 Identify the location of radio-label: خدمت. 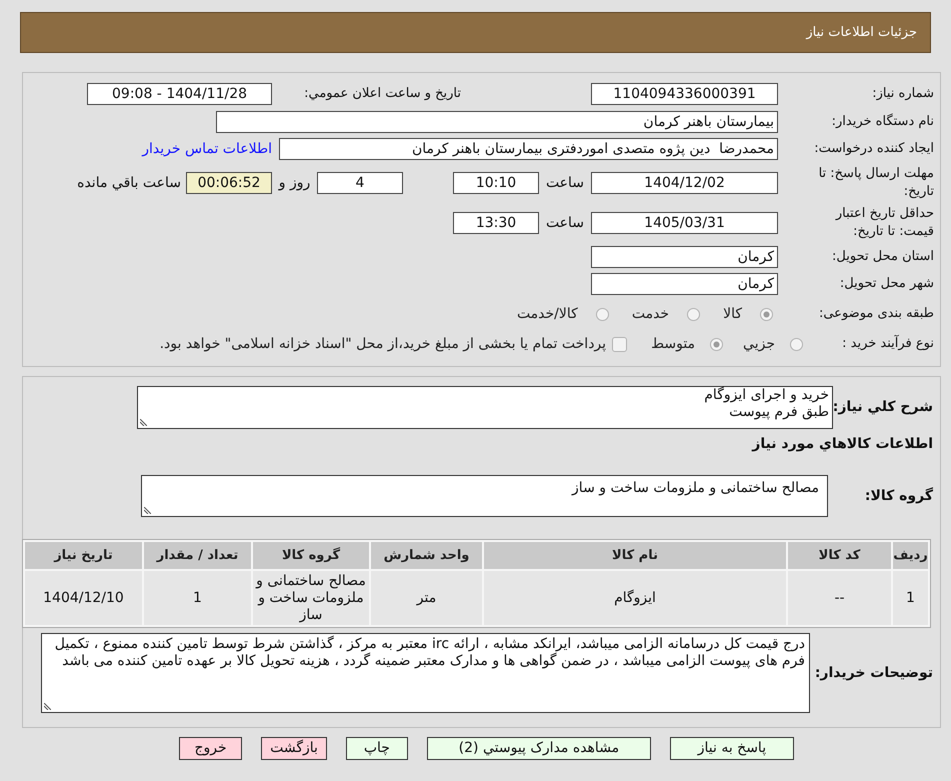
(651, 314).